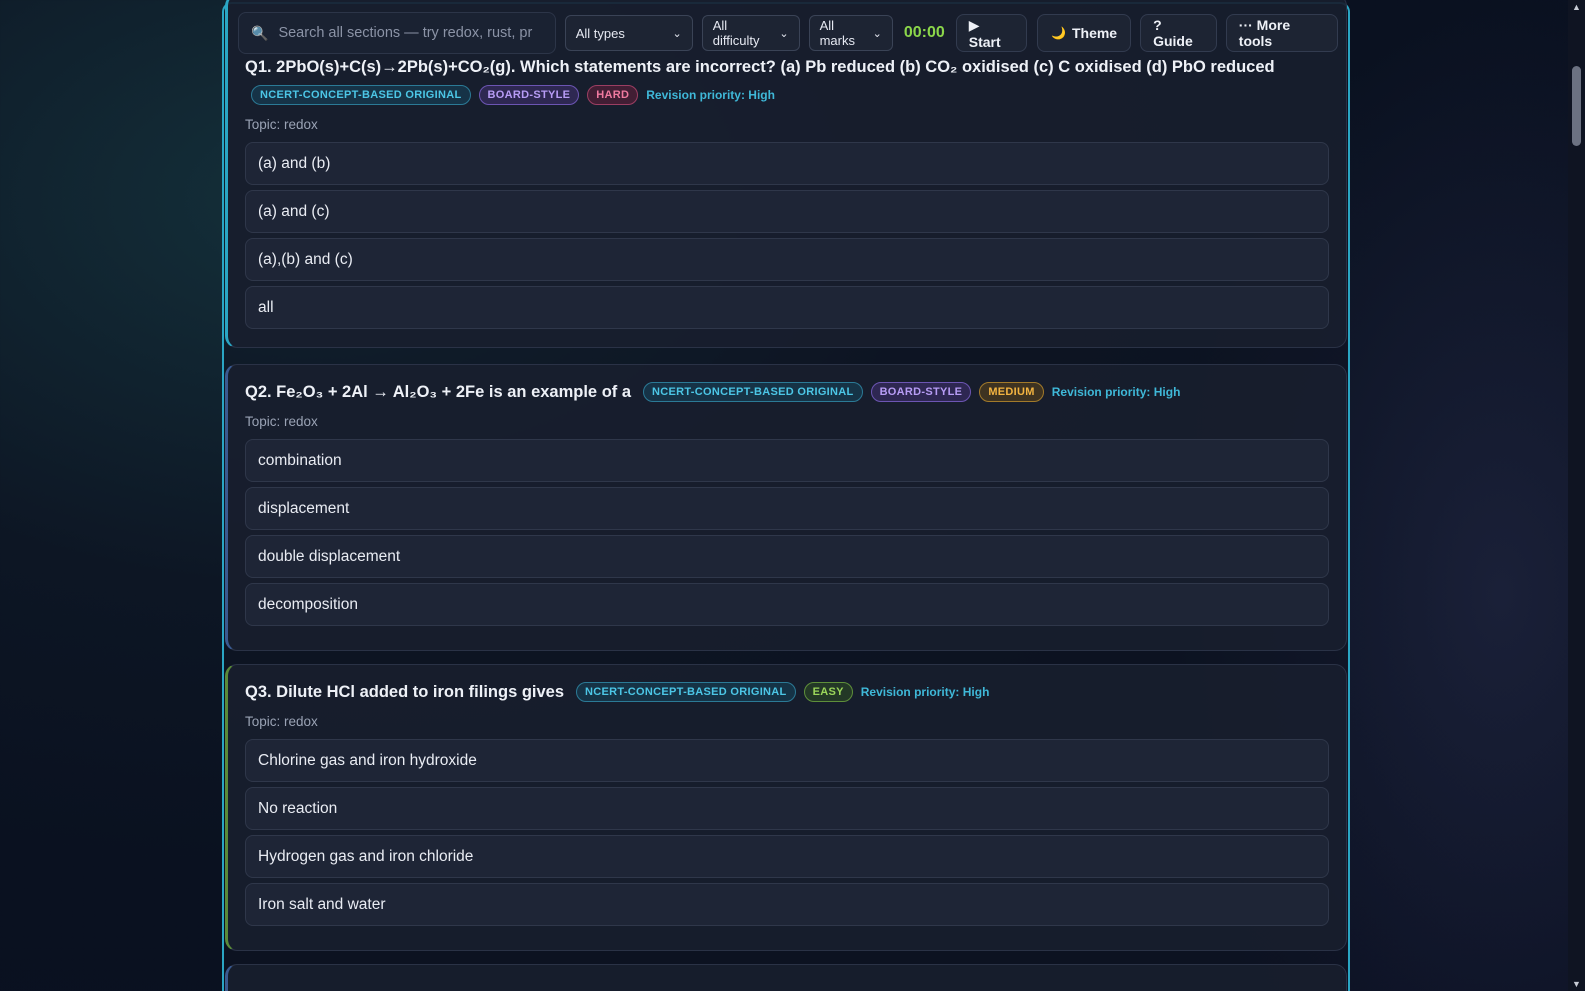  Describe the element at coordinates (1576, 106) in the screenshot. I see `scrollbar-thumb` at that location.